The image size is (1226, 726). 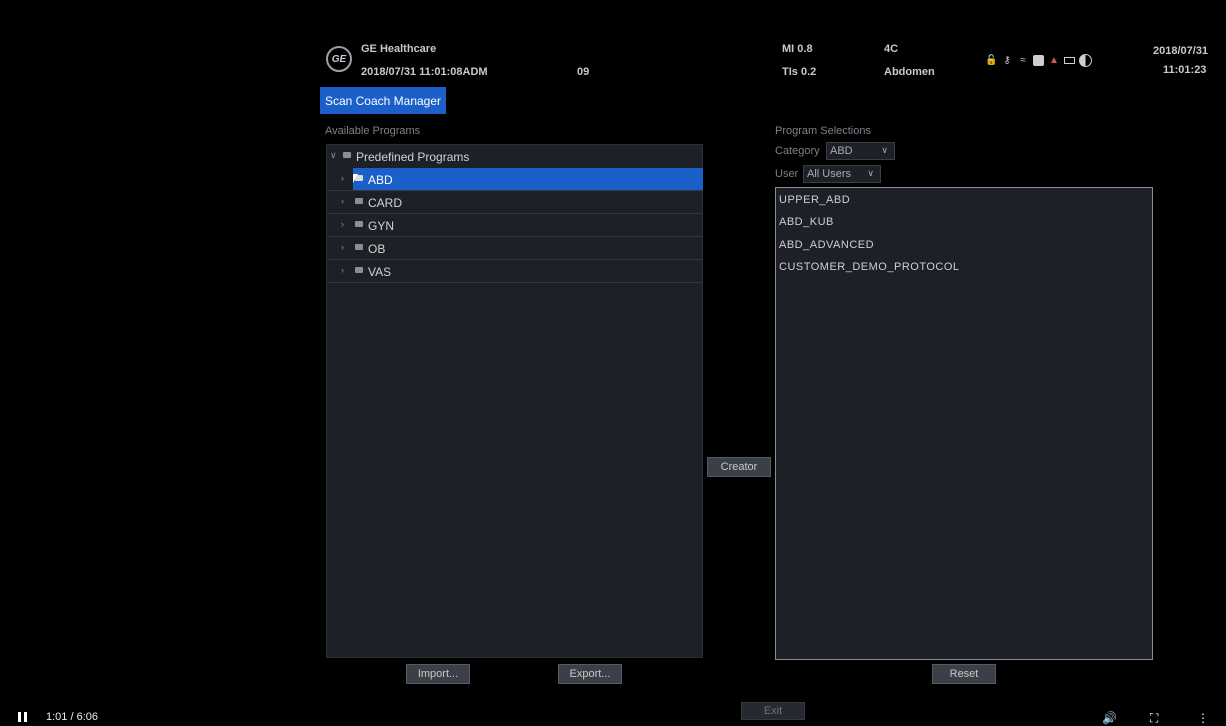 What do you see at coordinates (528, 179) in the screenshot?
I see `selection-highlight` at bounding box center [528, 179].